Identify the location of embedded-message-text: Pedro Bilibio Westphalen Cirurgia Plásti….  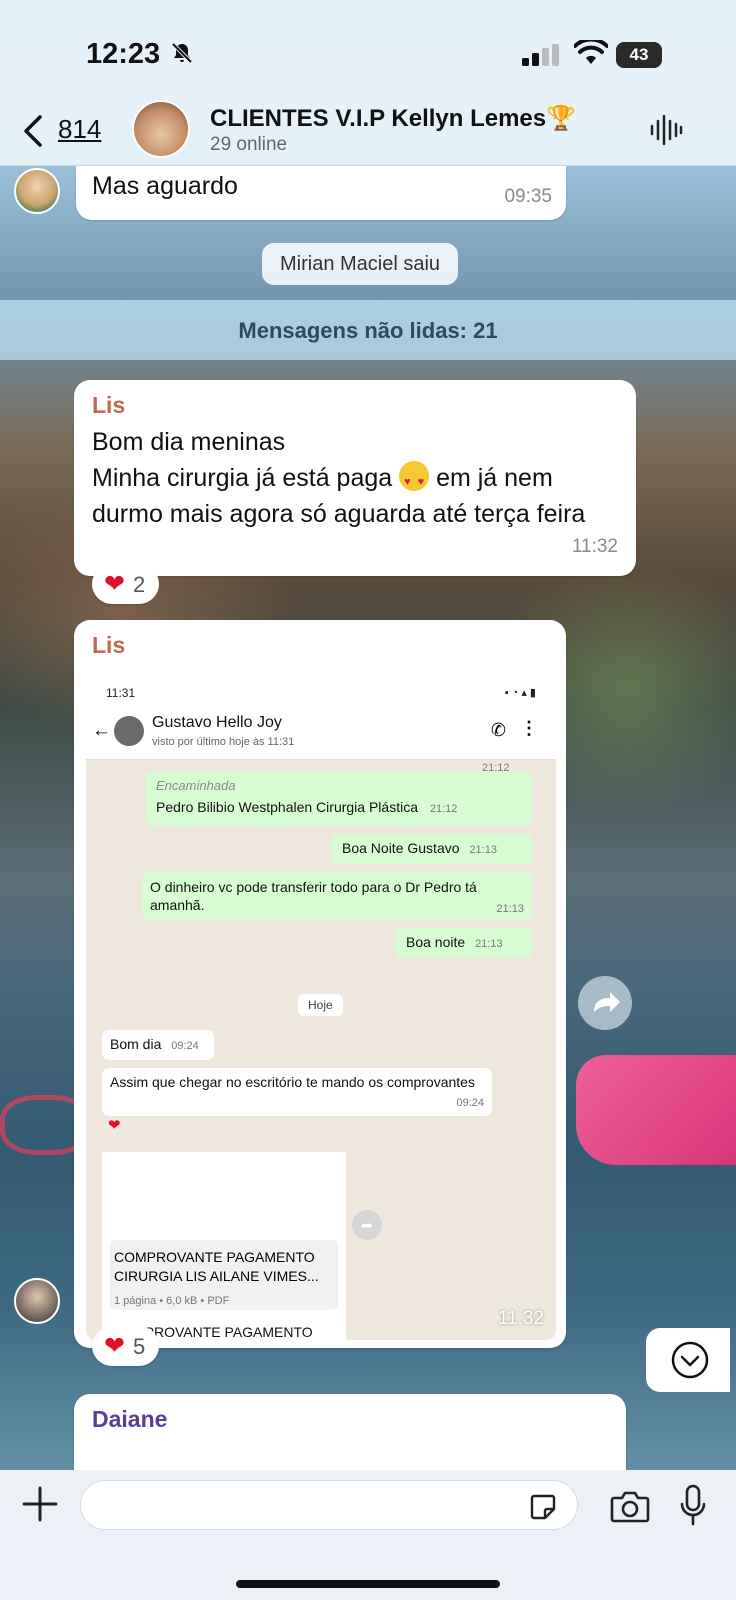
(287, 807).